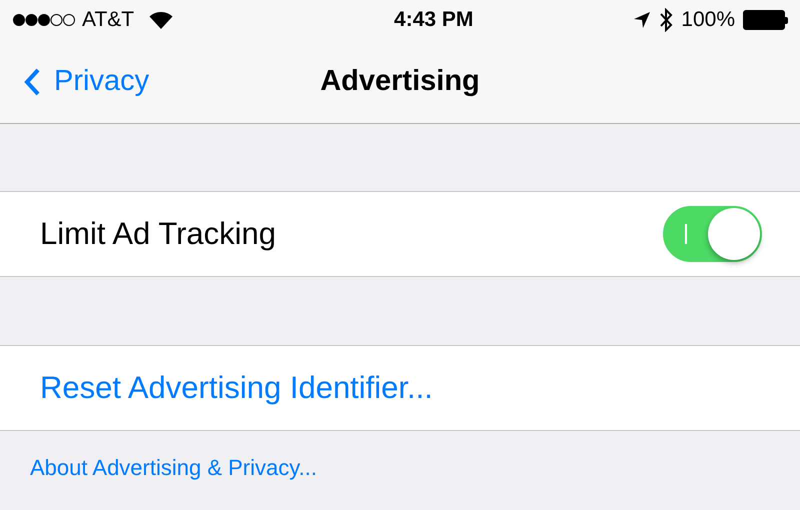  What do you see at coordinates (734, 234) in the screenshot?
I see `toggle-thumb` at bounding box center [734, 234].